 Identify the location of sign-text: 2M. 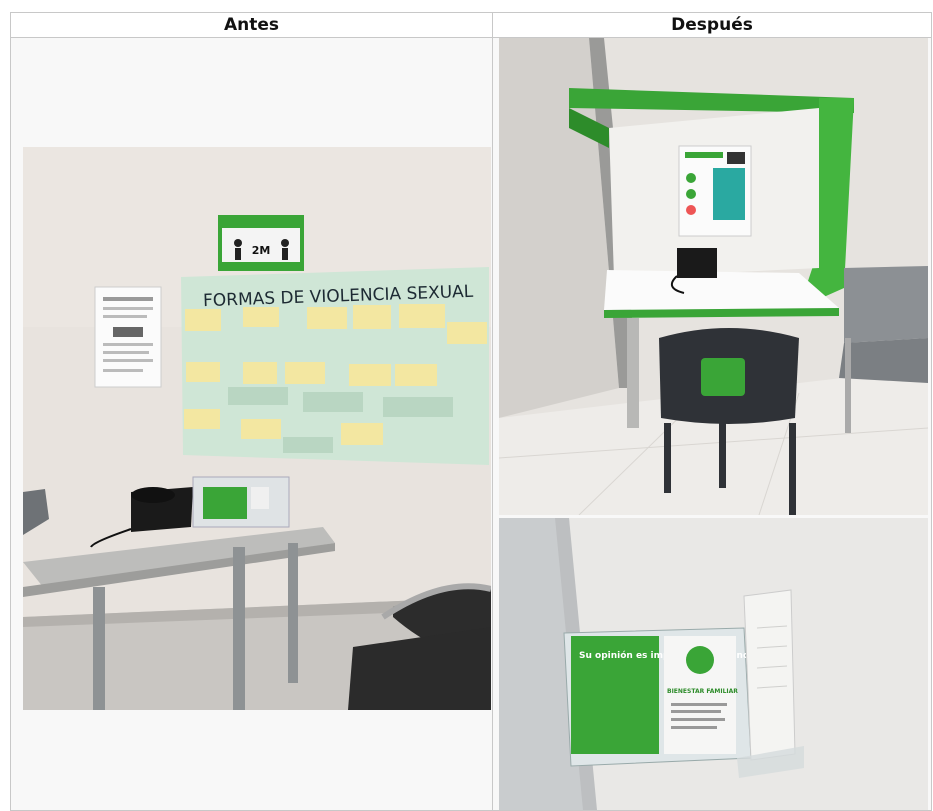
(261, 250).